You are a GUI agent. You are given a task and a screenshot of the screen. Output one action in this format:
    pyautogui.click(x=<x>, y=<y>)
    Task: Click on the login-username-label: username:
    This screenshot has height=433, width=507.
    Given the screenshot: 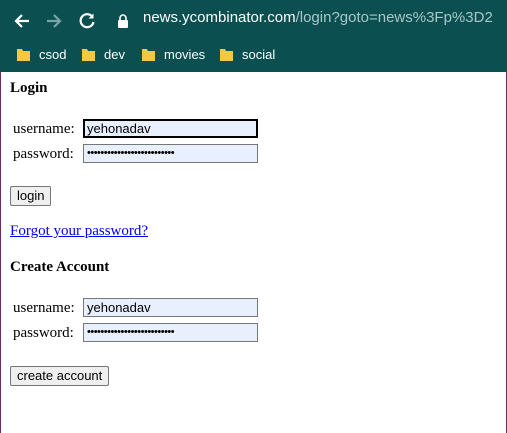 What is the action you would take?
    pyautogui.click(x=44, y=129)
    